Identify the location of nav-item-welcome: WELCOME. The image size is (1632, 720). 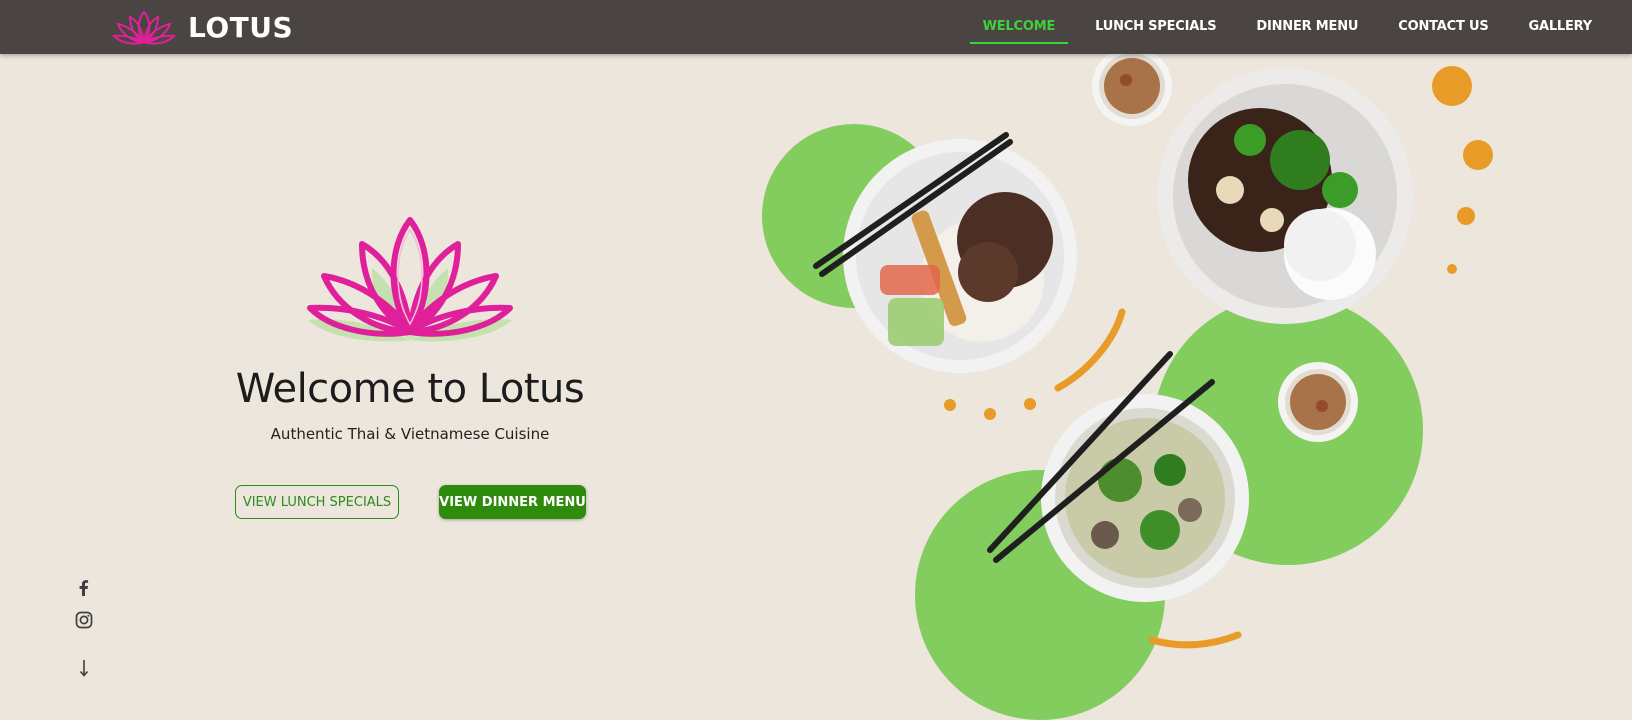
(1018, 27).